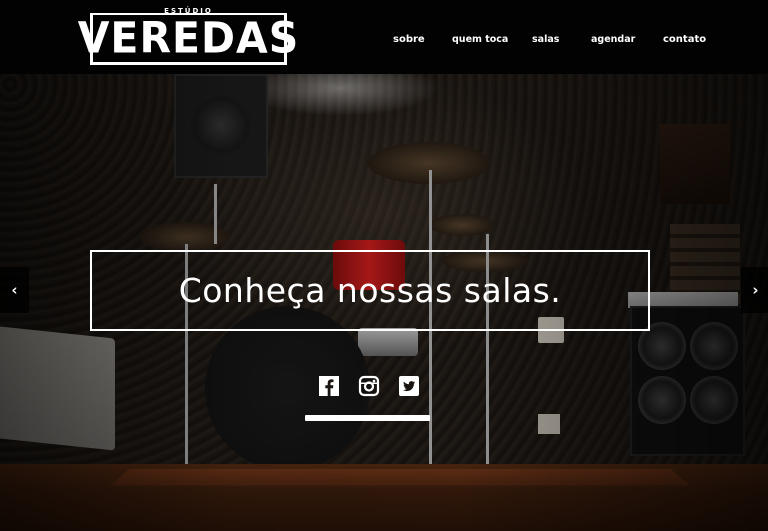  What do you see at coordinates (684, 39) in the screenshot?
I see `nav-item-contato: contato` at bounding box center [684, 39].